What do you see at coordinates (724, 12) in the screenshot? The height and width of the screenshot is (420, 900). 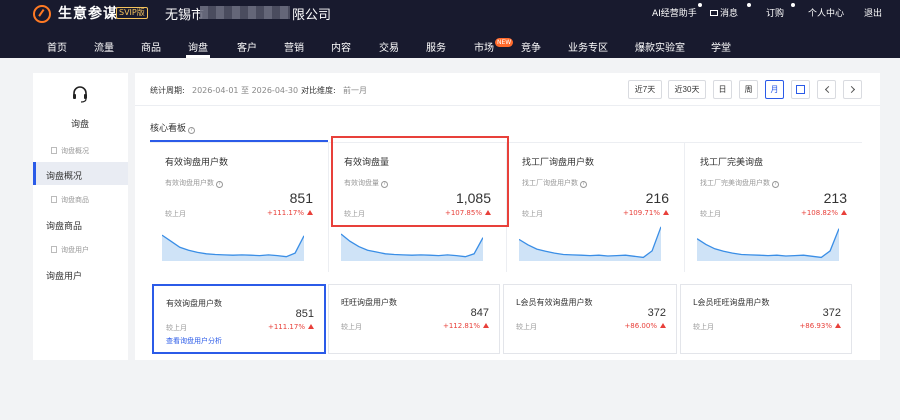 I see `messages-link: 消息` at bounding box center [724, 12].